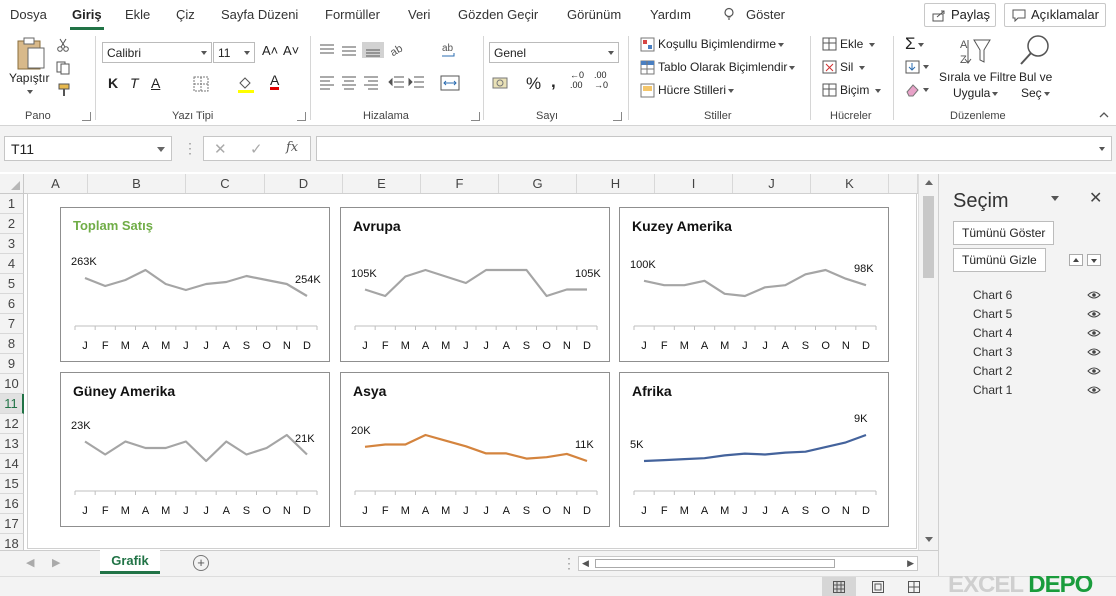 The image size is (1116, 596). What do you see at coordinates (1076, 260) in the screenshot?
I see `bring-forward-button` at bounding box center [1076, 260].